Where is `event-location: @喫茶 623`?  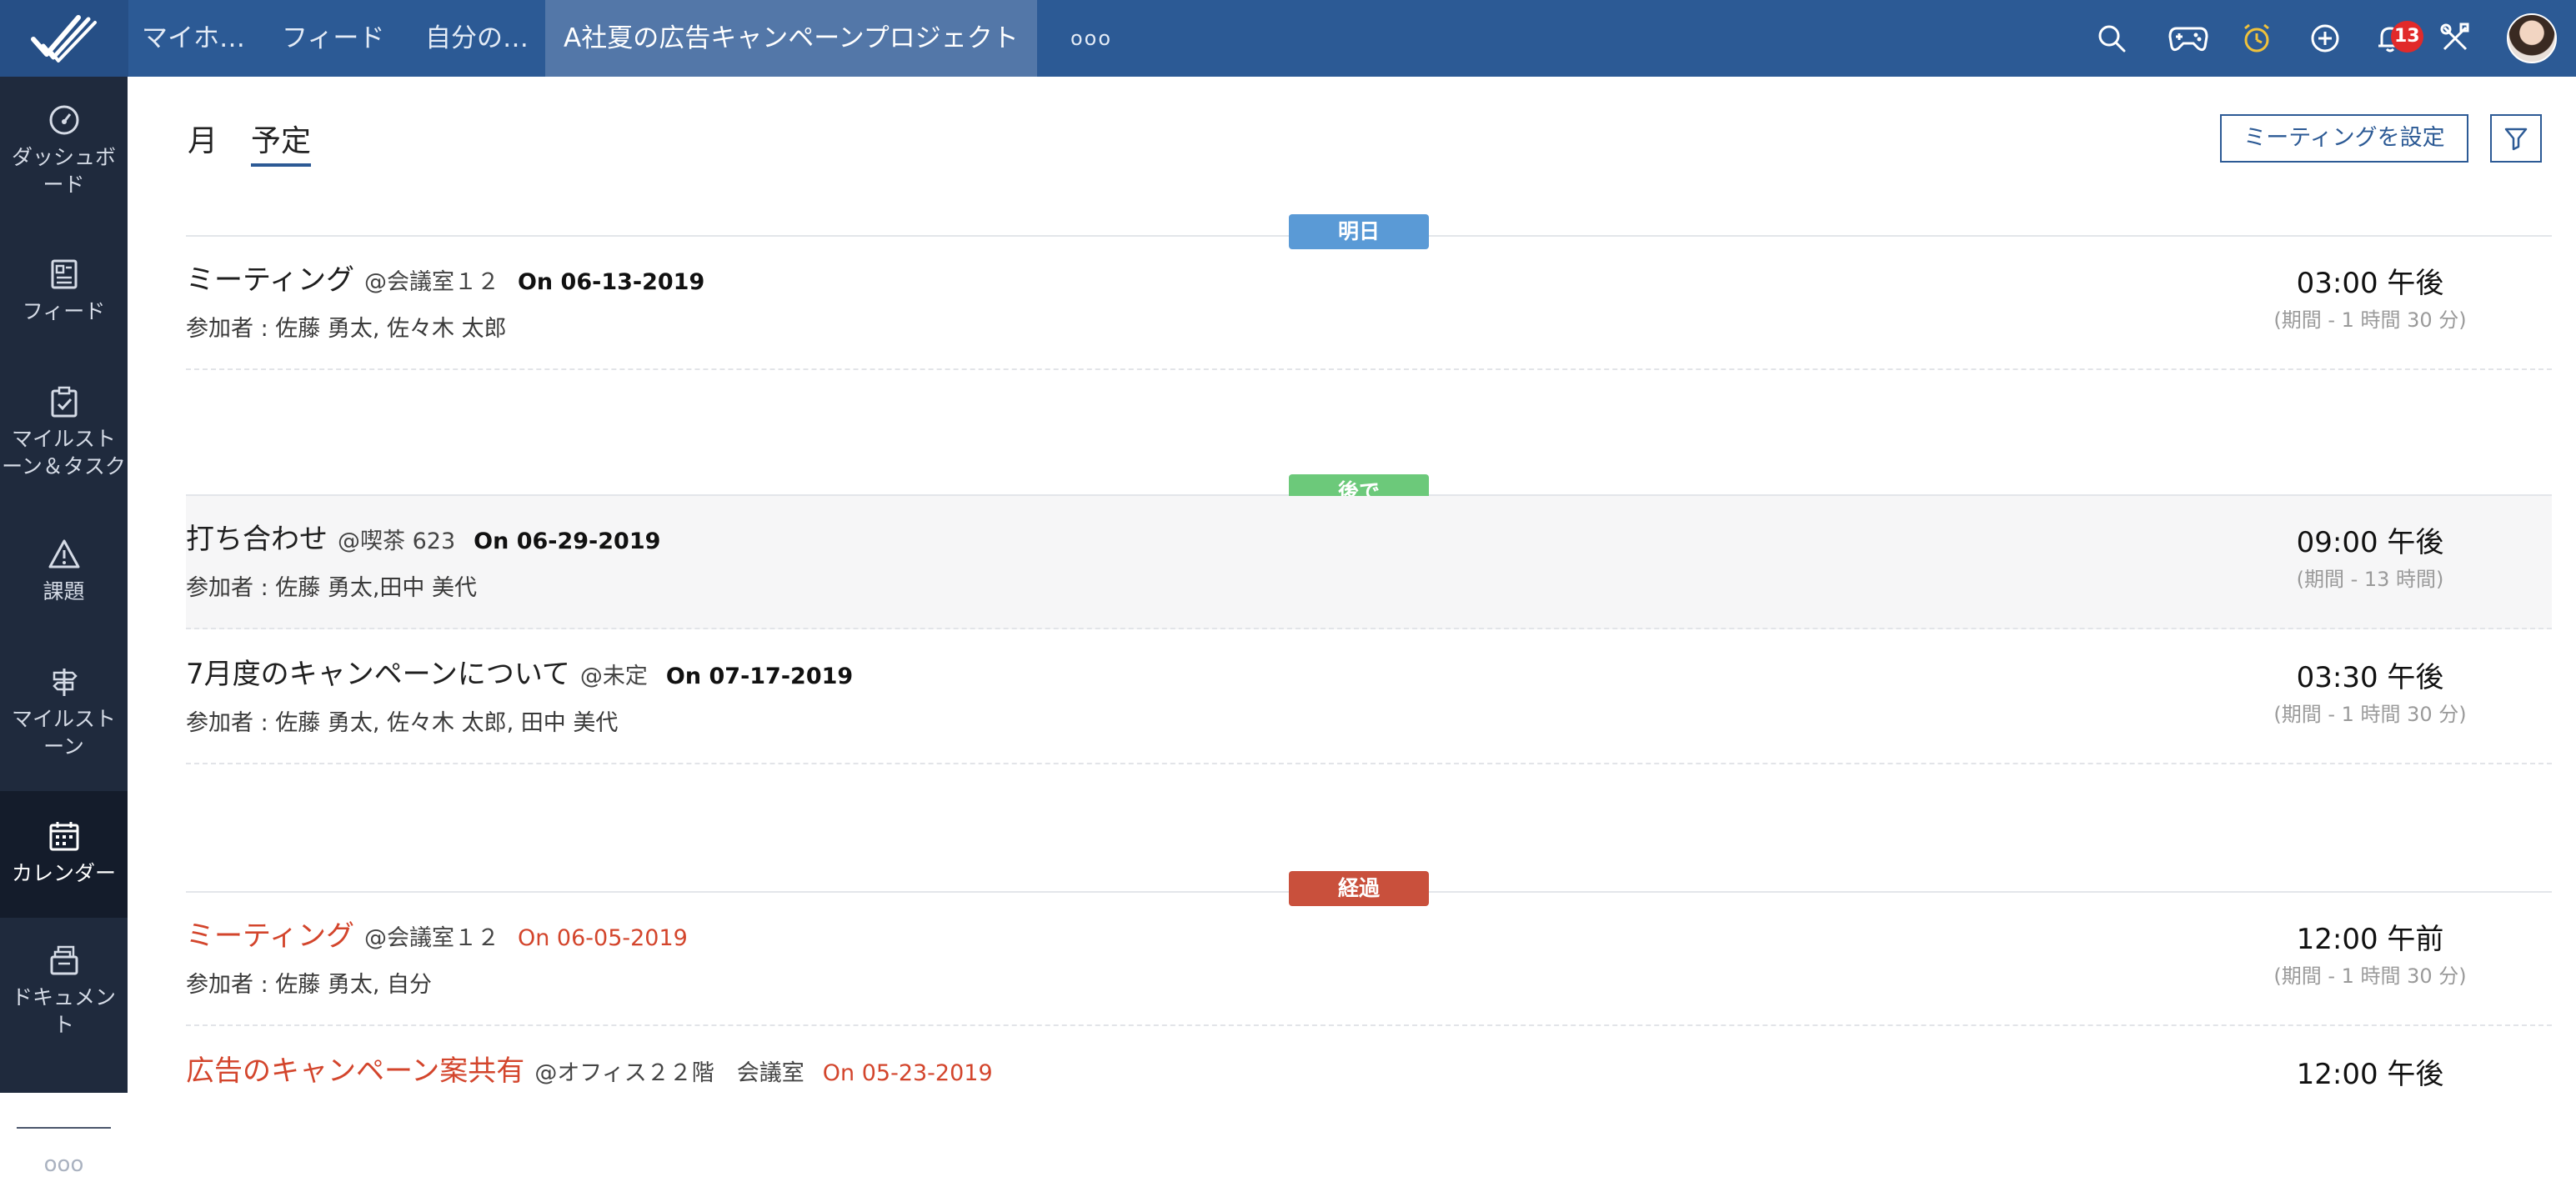
event-location: @喫茶 623 is located at coordinates (397, 541).